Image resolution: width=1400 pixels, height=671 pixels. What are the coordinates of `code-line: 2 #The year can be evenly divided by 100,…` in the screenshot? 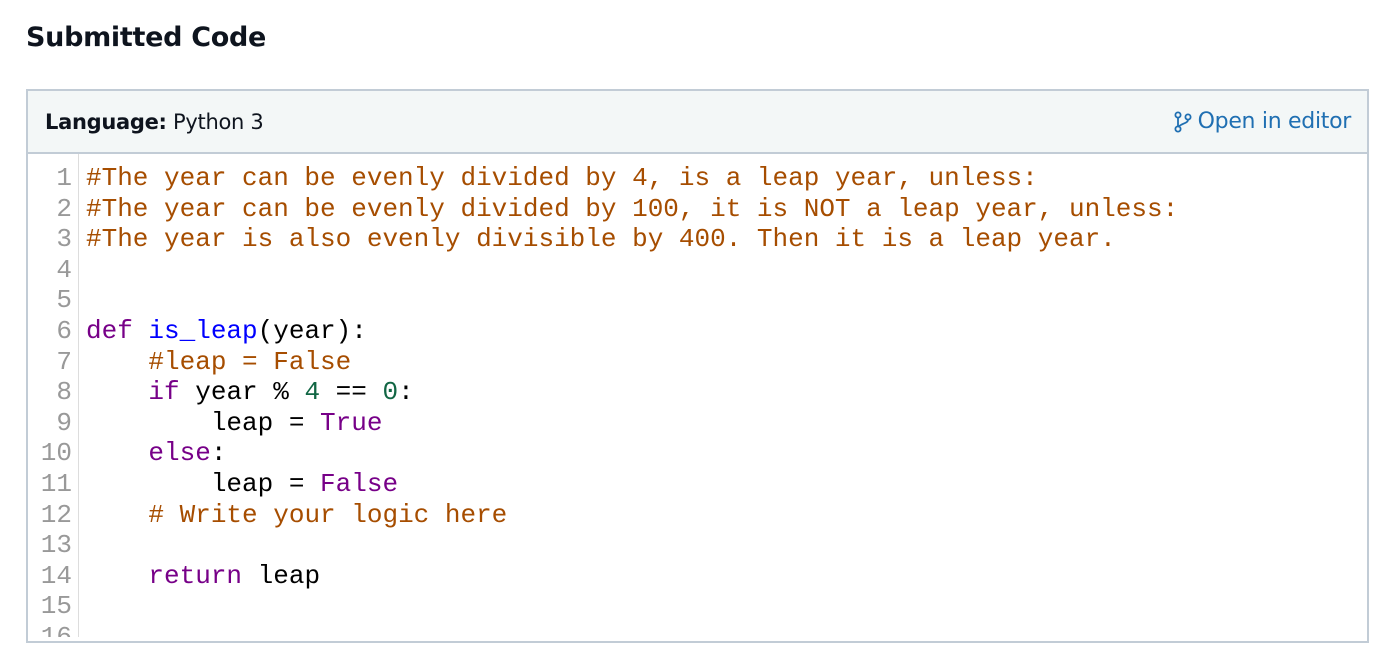 It's located at (697, 209).